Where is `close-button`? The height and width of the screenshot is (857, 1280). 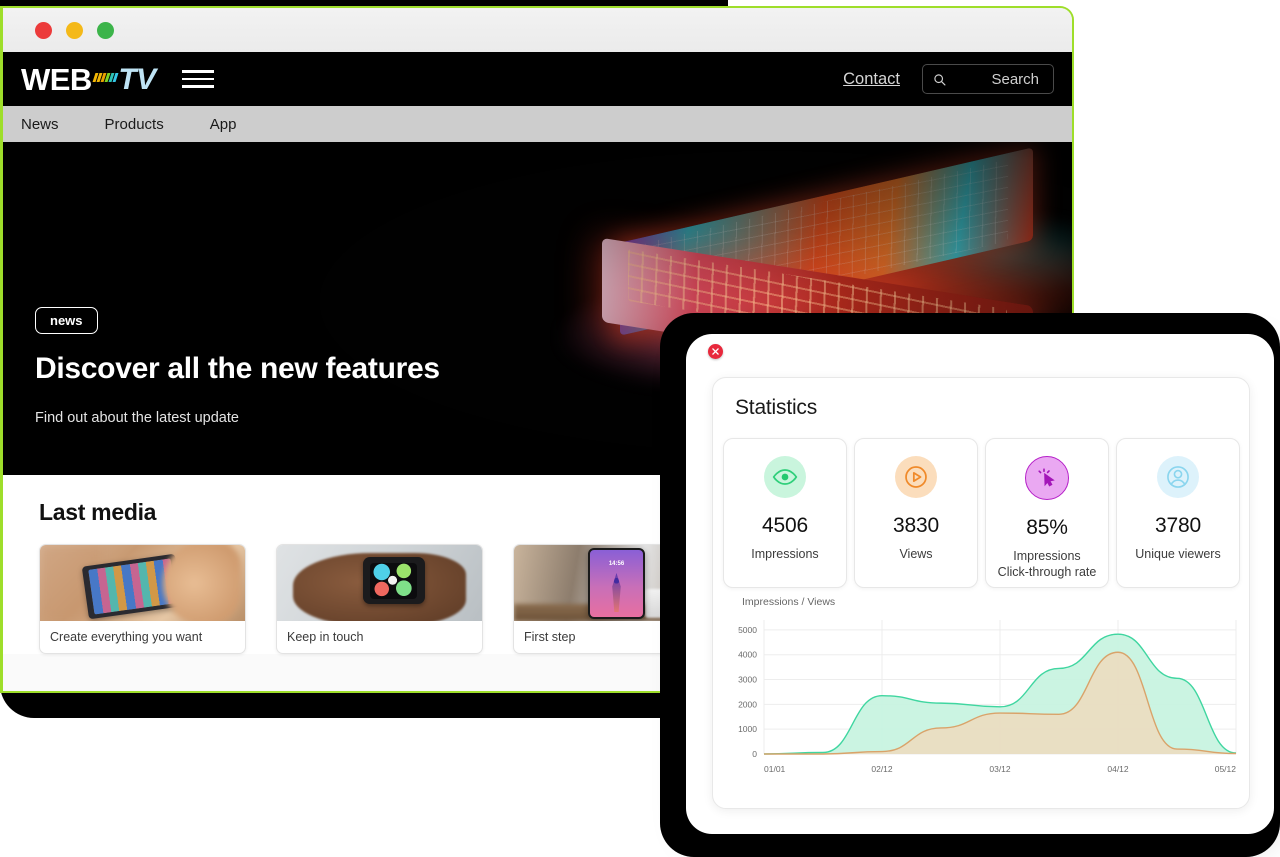 close-button is located at coordinates (715, 351).